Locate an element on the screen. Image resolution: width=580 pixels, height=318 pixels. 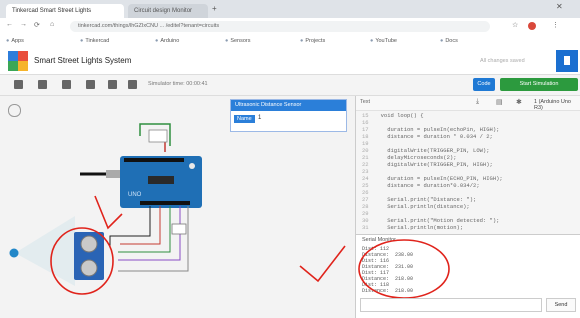
bookmark-item: Apps is located at coordinates (15, 41).